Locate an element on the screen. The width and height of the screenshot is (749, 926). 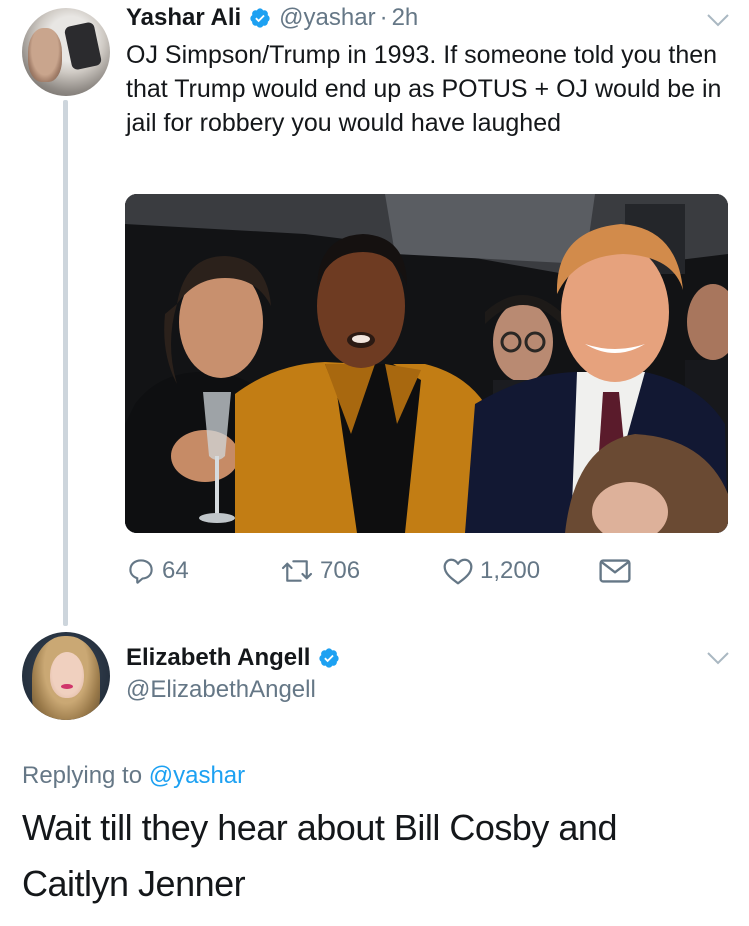
tweet-actions: 64 706 1,200 is located at coordinates (436, 574).